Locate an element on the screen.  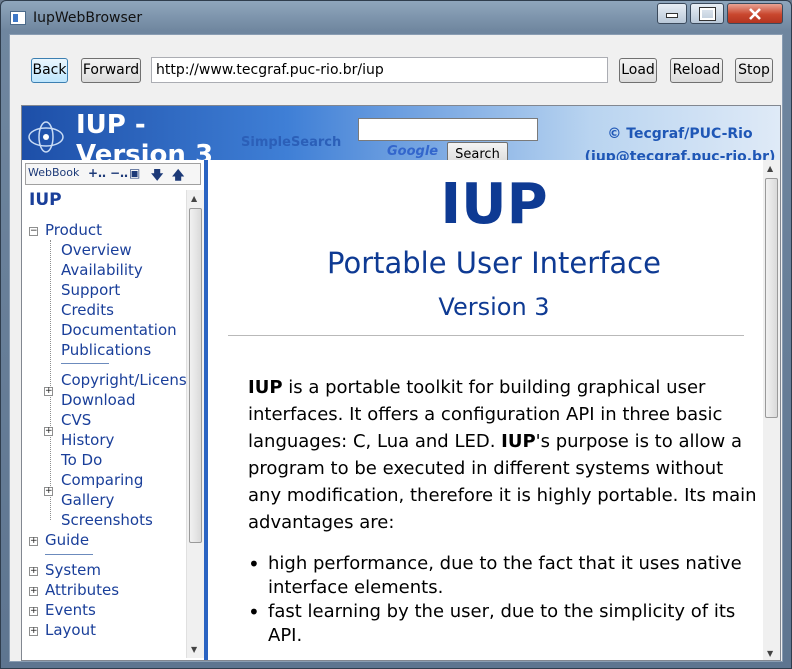
google-search-input is located at coordinates (448, 129).